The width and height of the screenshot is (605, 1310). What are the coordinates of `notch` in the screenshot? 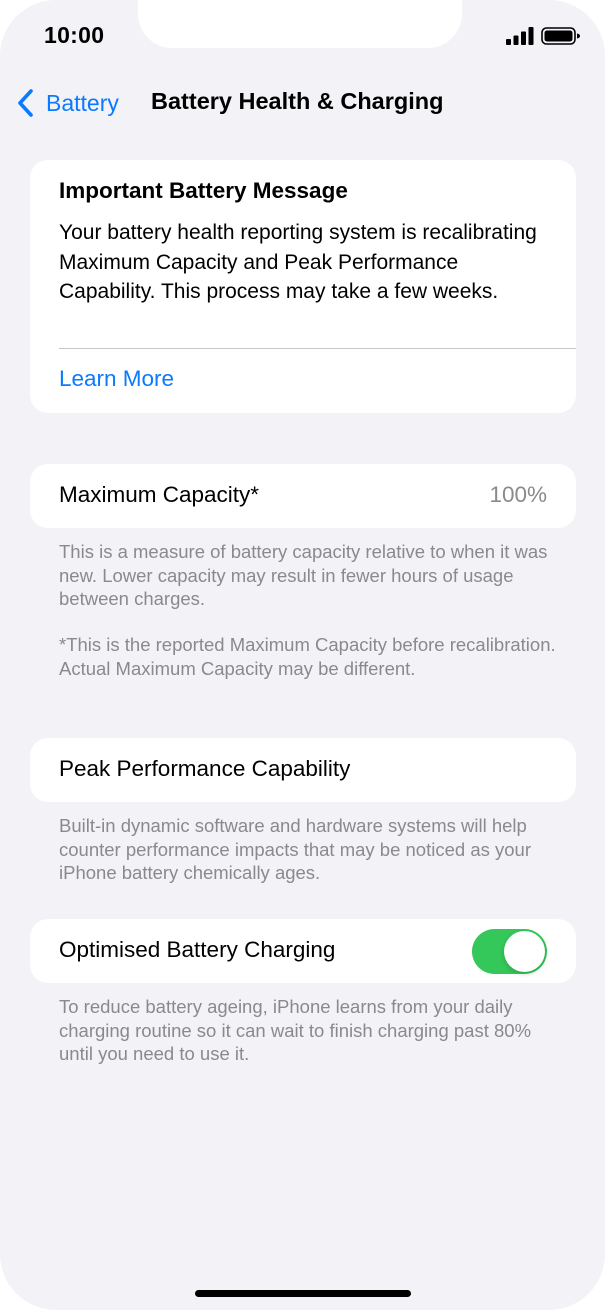 It's located at (300, 24).